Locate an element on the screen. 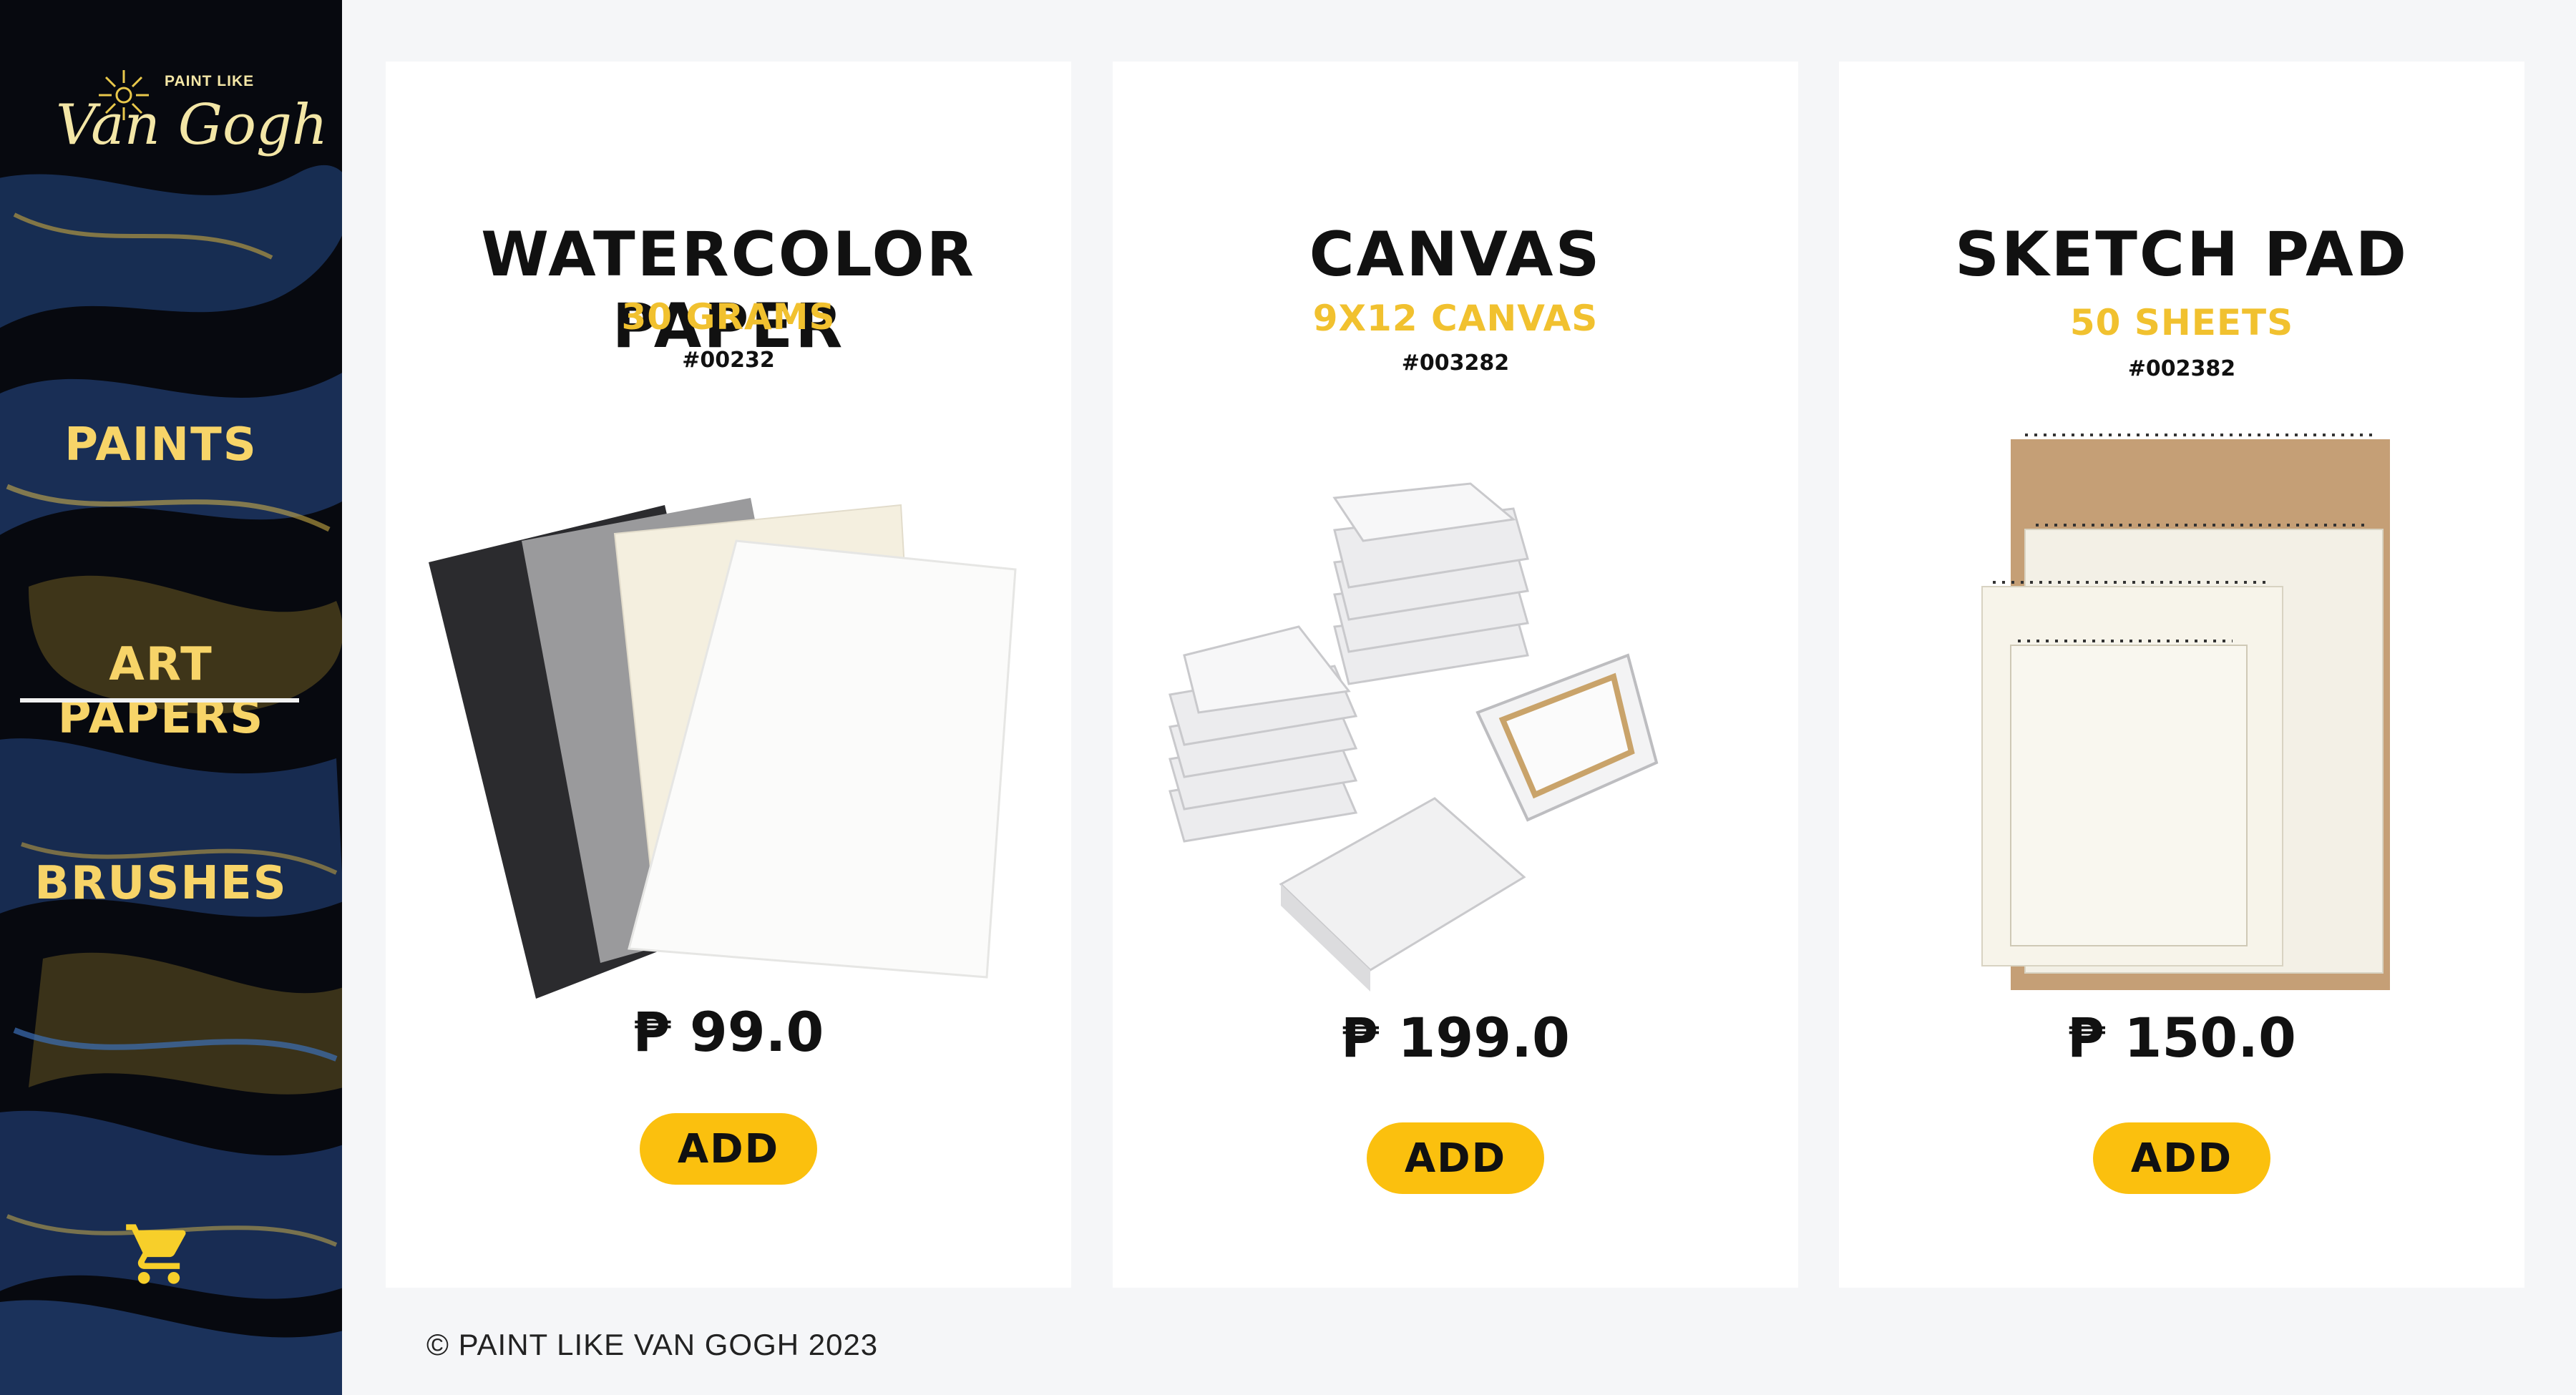  nav-active-indicator is located at coordinates (159, 700).